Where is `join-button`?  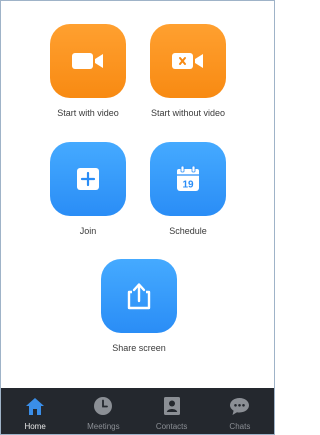 join-button is located at coordinates (88, 179).